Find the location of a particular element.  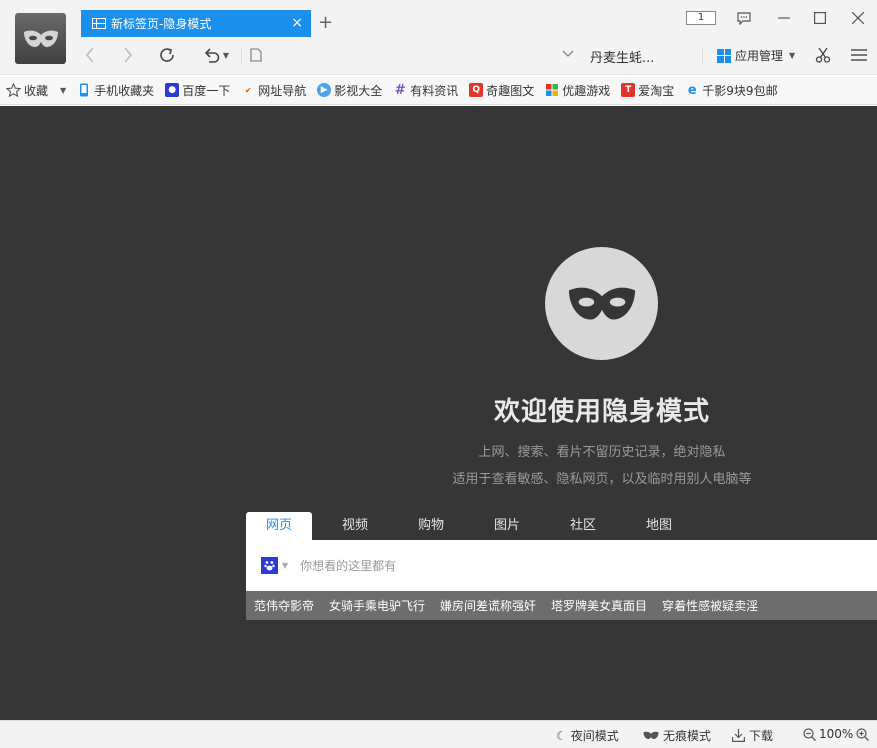

tab-shopping: 购物 is located at coordinates (431, 526).